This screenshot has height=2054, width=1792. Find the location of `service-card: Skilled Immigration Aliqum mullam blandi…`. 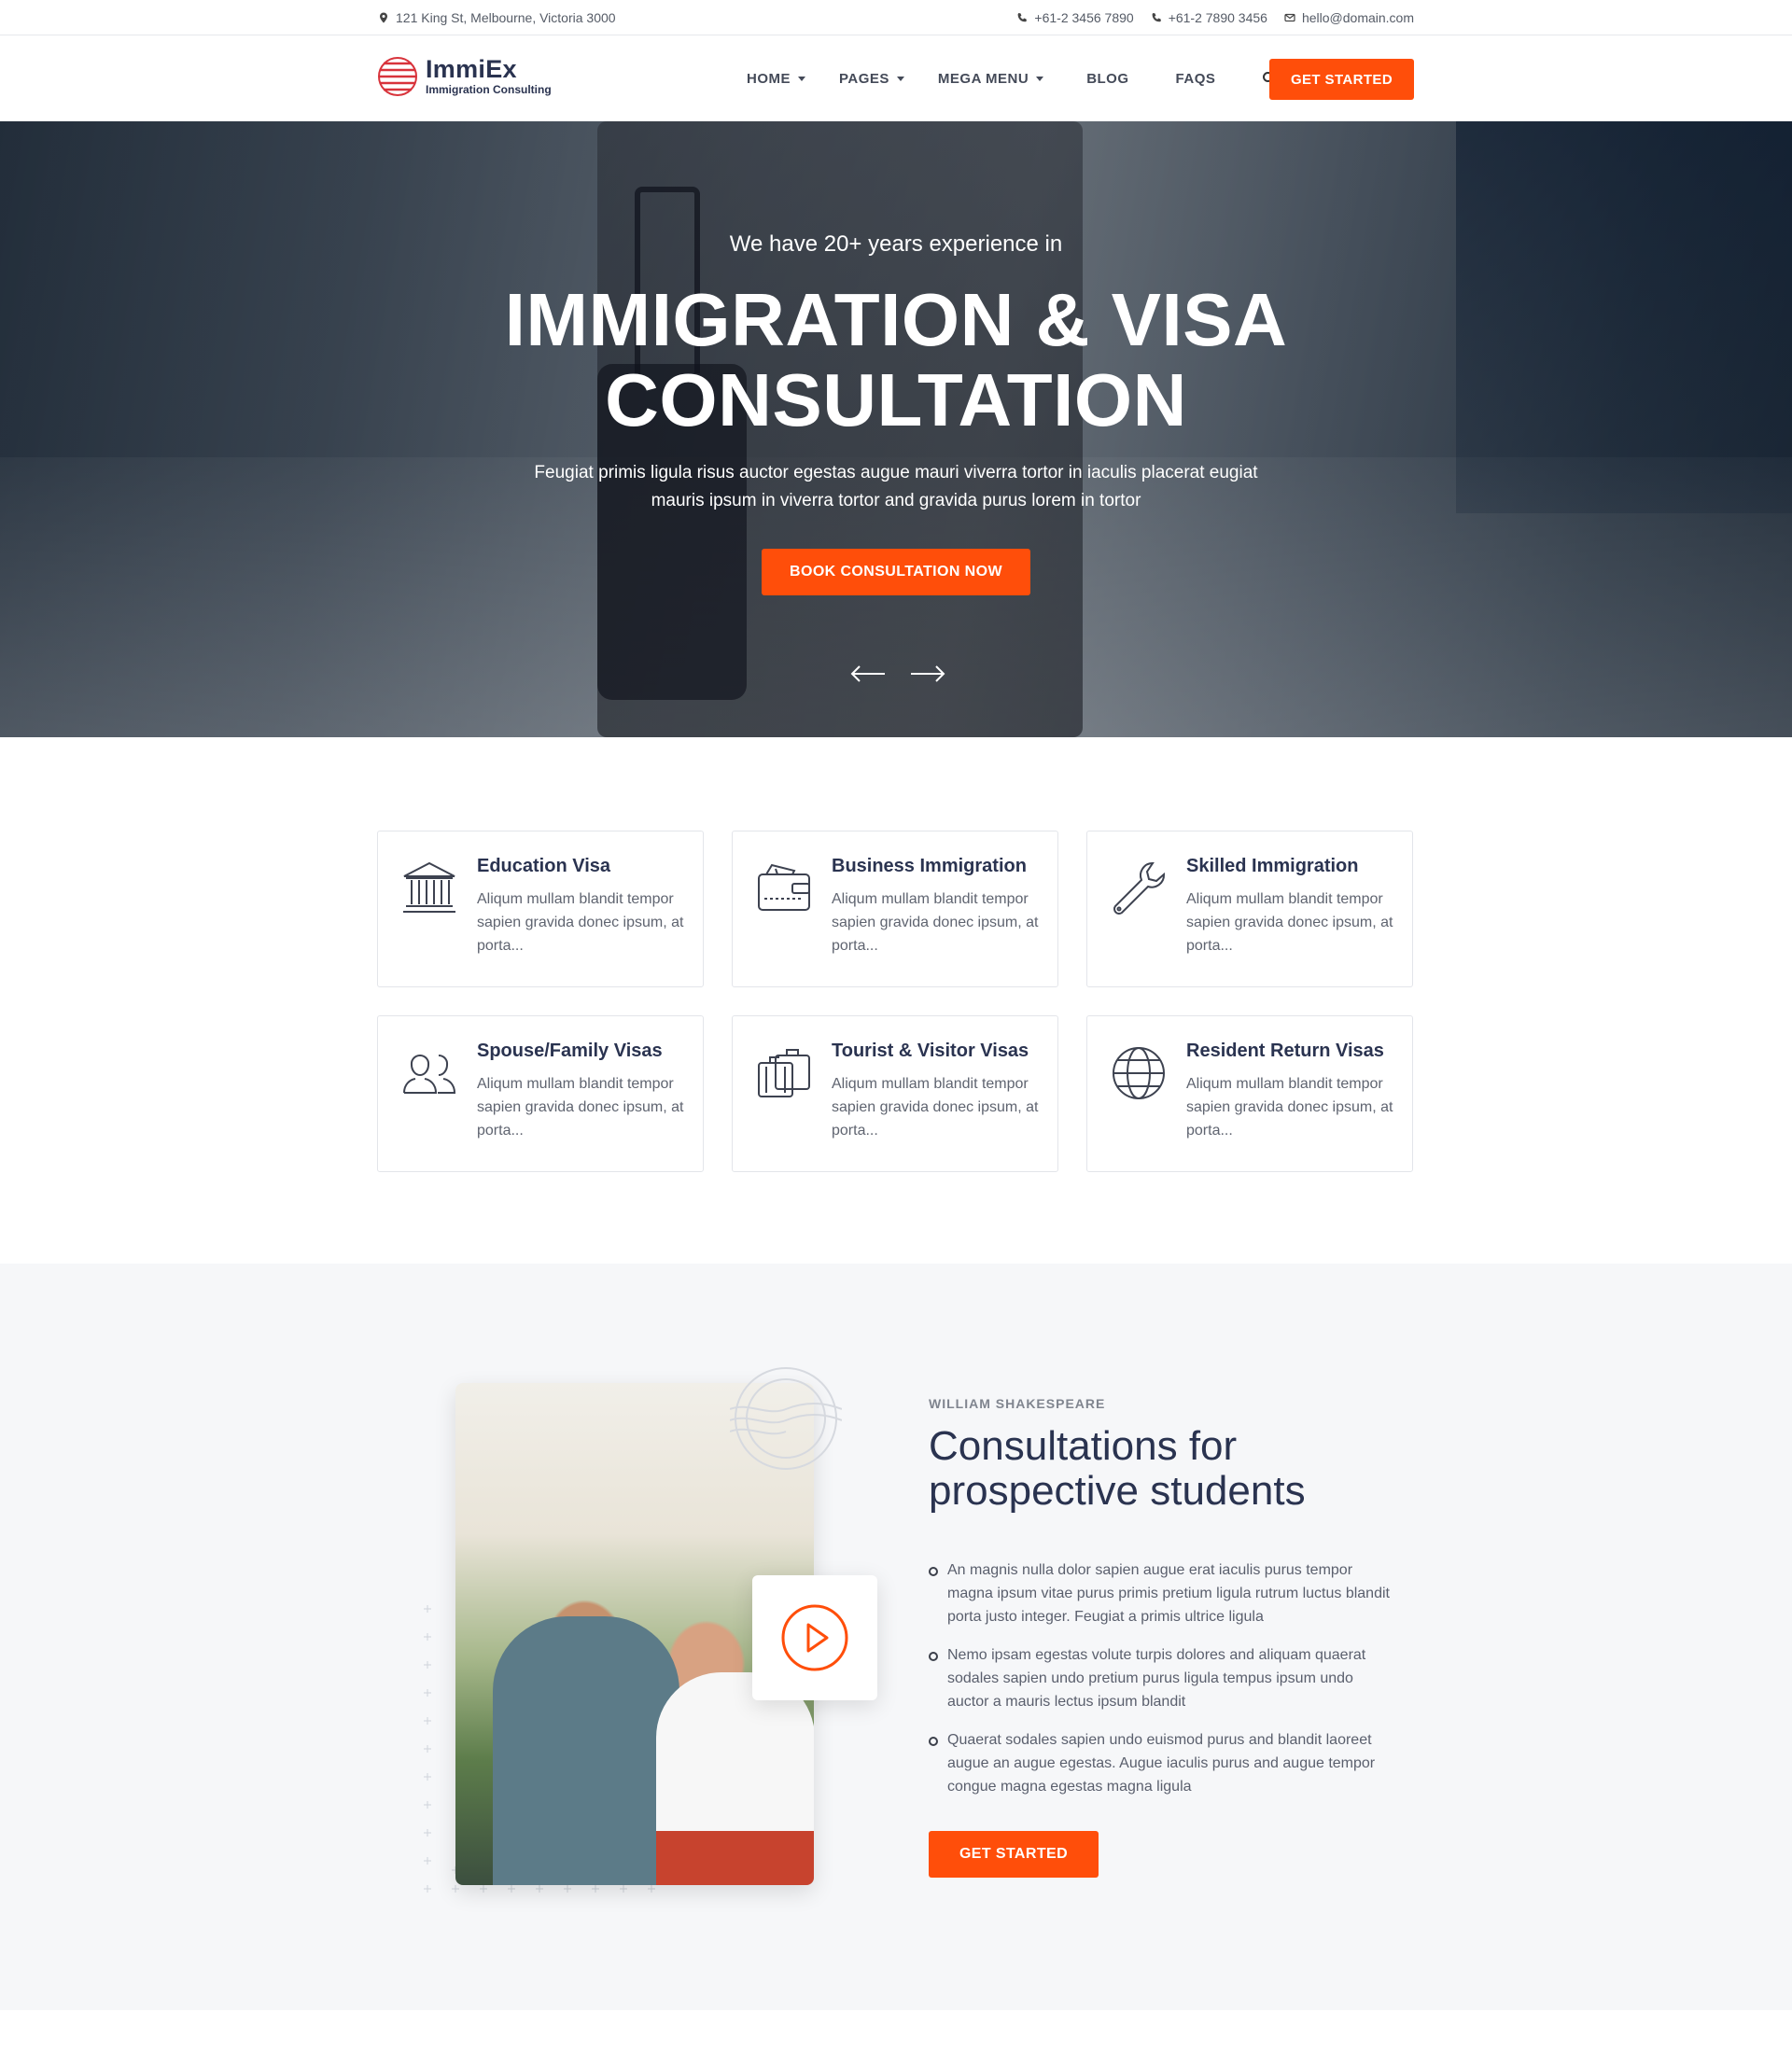

service-card: Skilled Immigration Aliqum mullam blandi… is located at coordinates (1249, 909).